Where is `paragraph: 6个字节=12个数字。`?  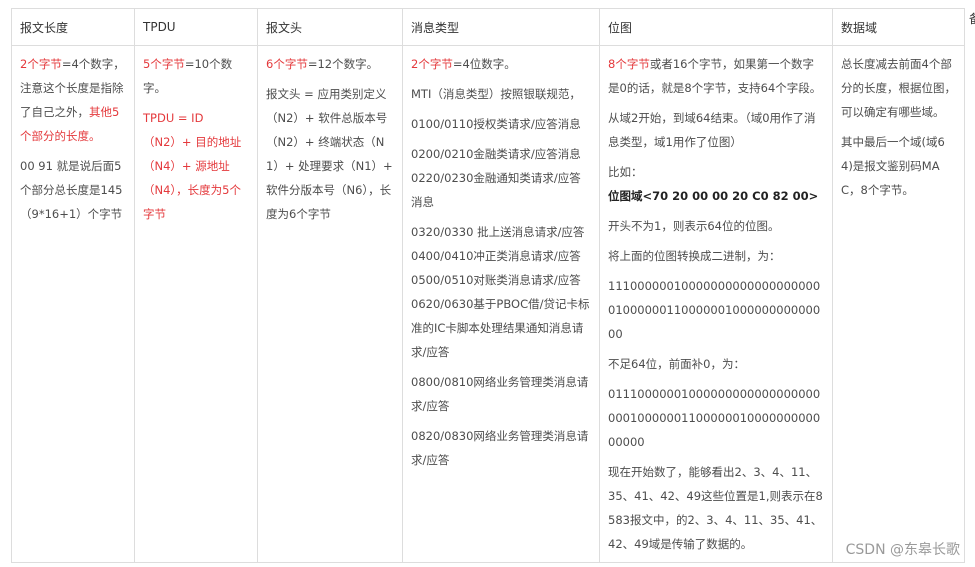
paragraph: 6个字节=12个数字。 is located at coordinates (330, 64).